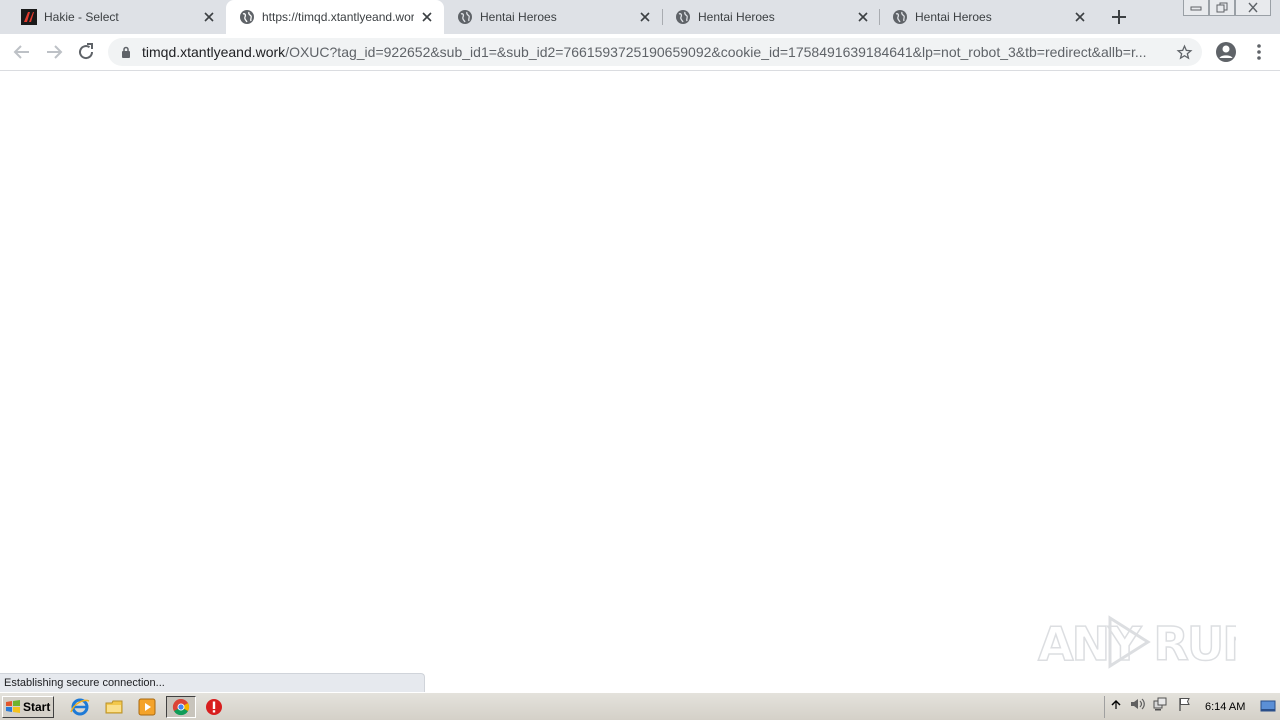 The width and height of the screenshot is (1280, 720). Describe the element at coordinates (214, 52) in the screenshot. I see `url-host: timqd.xtantlyeand.work` at that location.